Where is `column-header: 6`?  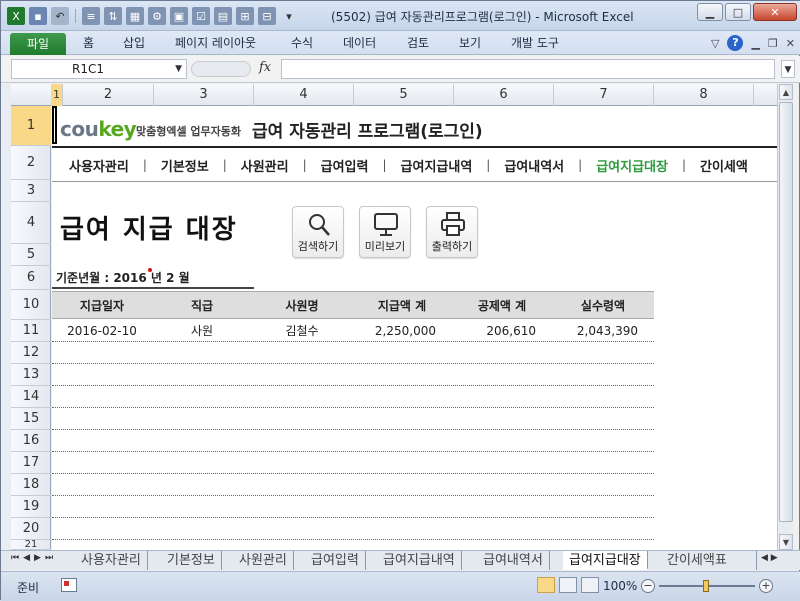
column-header: 6 is located at coordinates (504, 95).